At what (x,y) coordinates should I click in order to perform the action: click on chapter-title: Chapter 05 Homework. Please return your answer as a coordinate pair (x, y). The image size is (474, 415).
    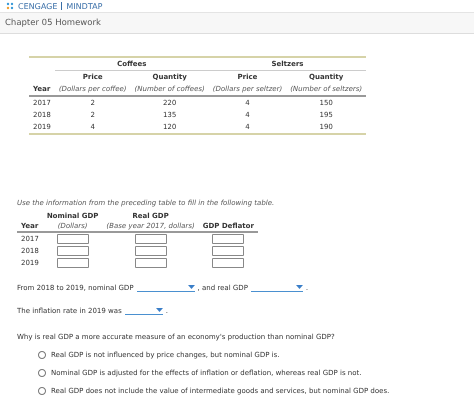
    Looking at the image, I should click on (53, 23).